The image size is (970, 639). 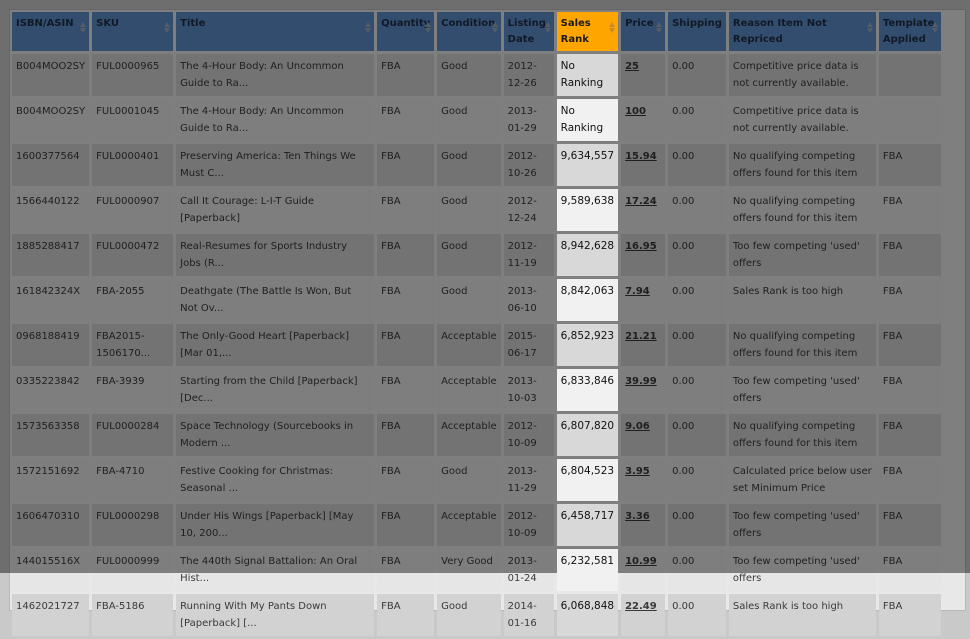 I want to click on column-header-template: Template Applied, so click(x=909, y=31).